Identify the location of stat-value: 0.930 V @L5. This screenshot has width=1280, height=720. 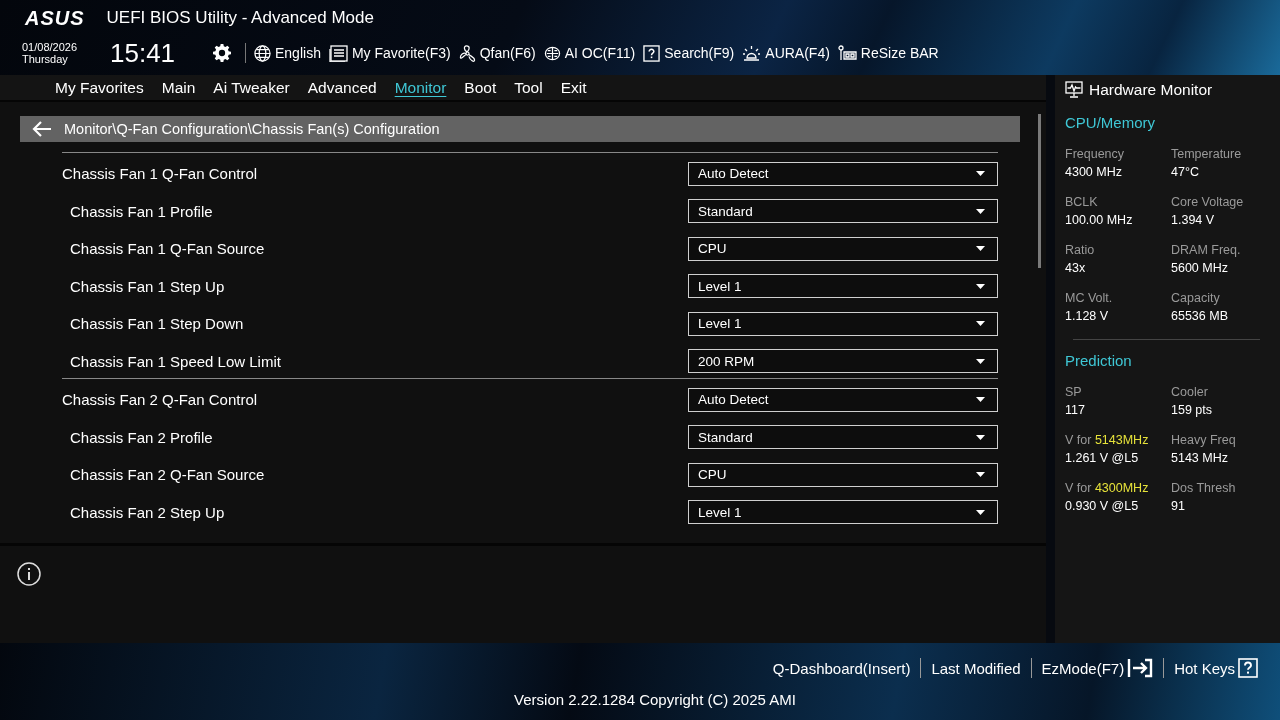
(1102, 506).